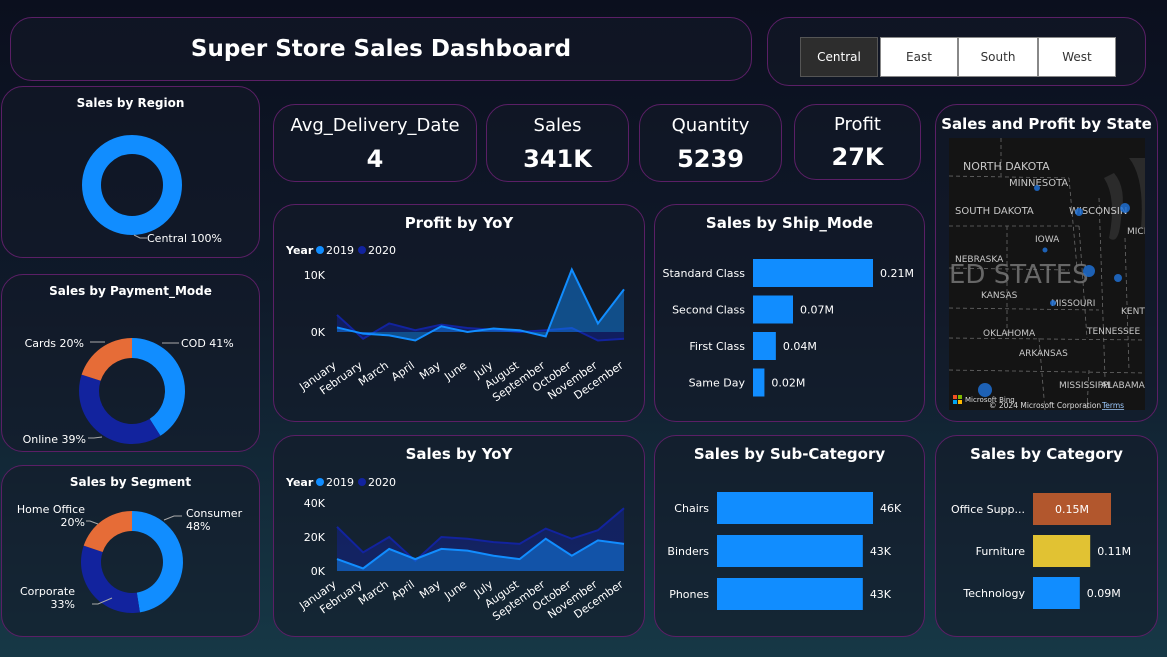  I want to click on data-label: 0.15M, so click(1072, 509).